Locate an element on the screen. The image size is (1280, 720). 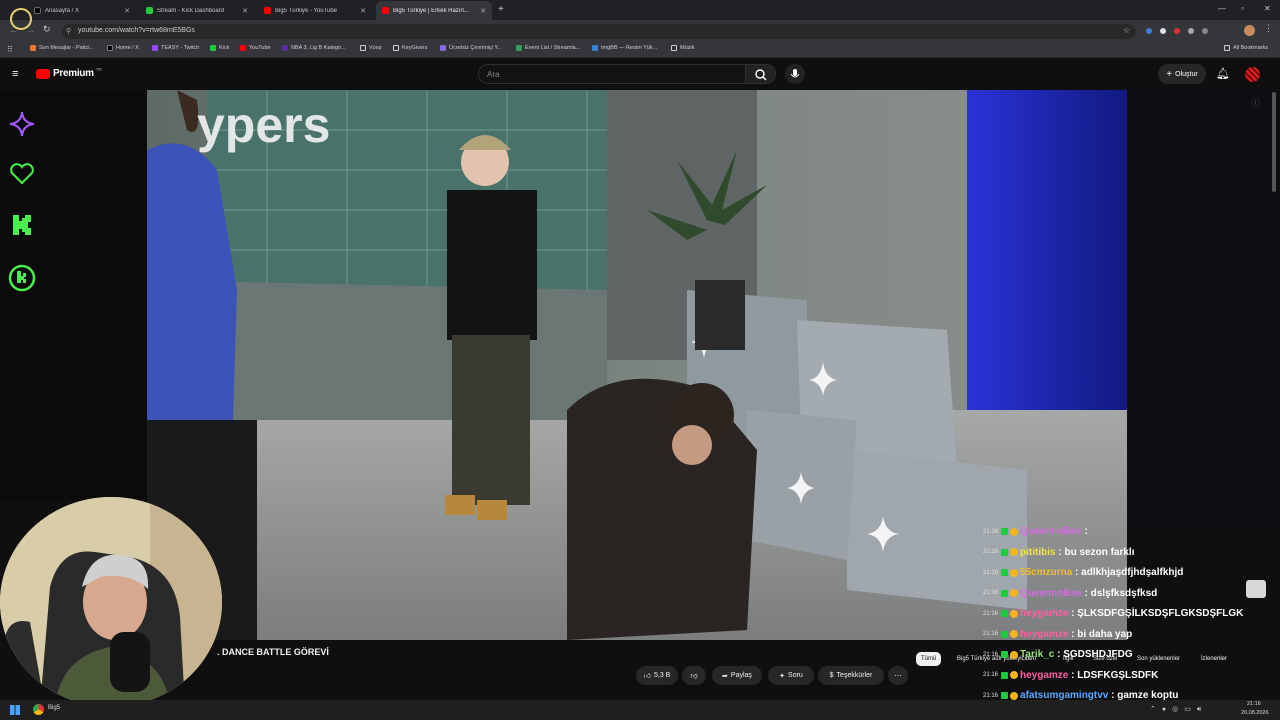
heart-icon is located at coordinates (22, 174).